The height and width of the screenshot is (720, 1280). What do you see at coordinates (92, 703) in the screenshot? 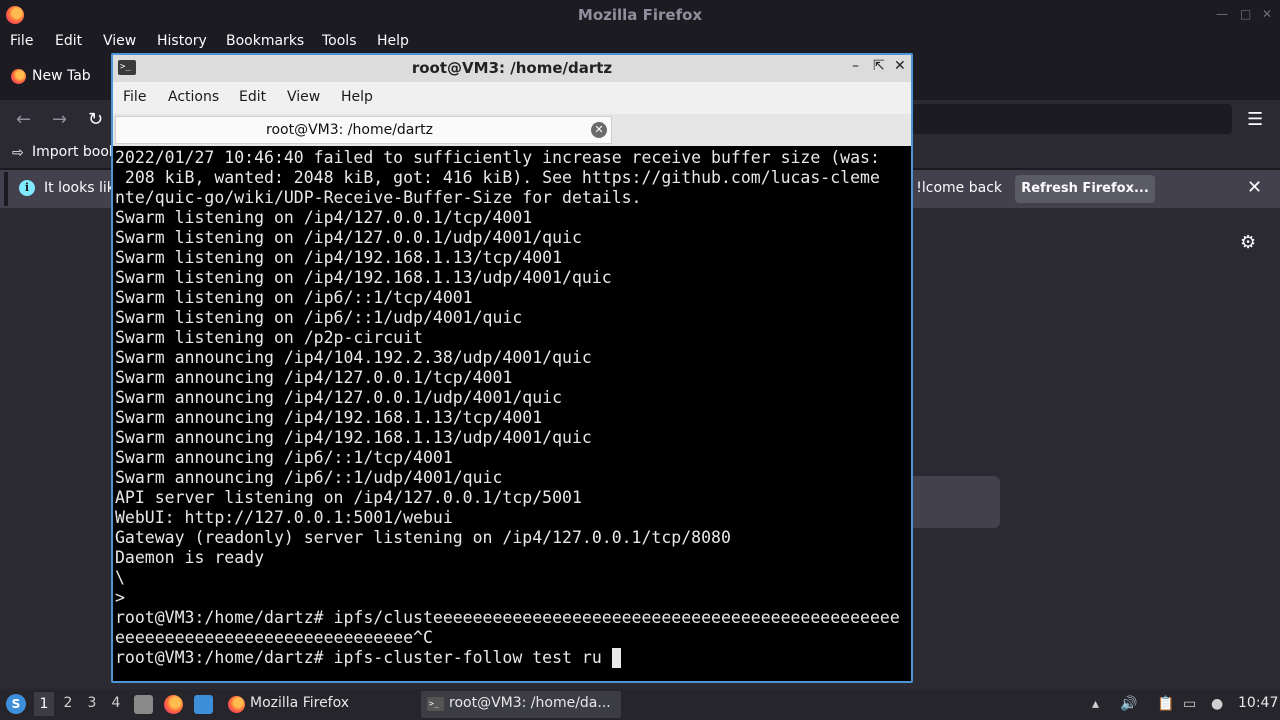
I see `workspace-3: 3` at bounding box center [92, 703].